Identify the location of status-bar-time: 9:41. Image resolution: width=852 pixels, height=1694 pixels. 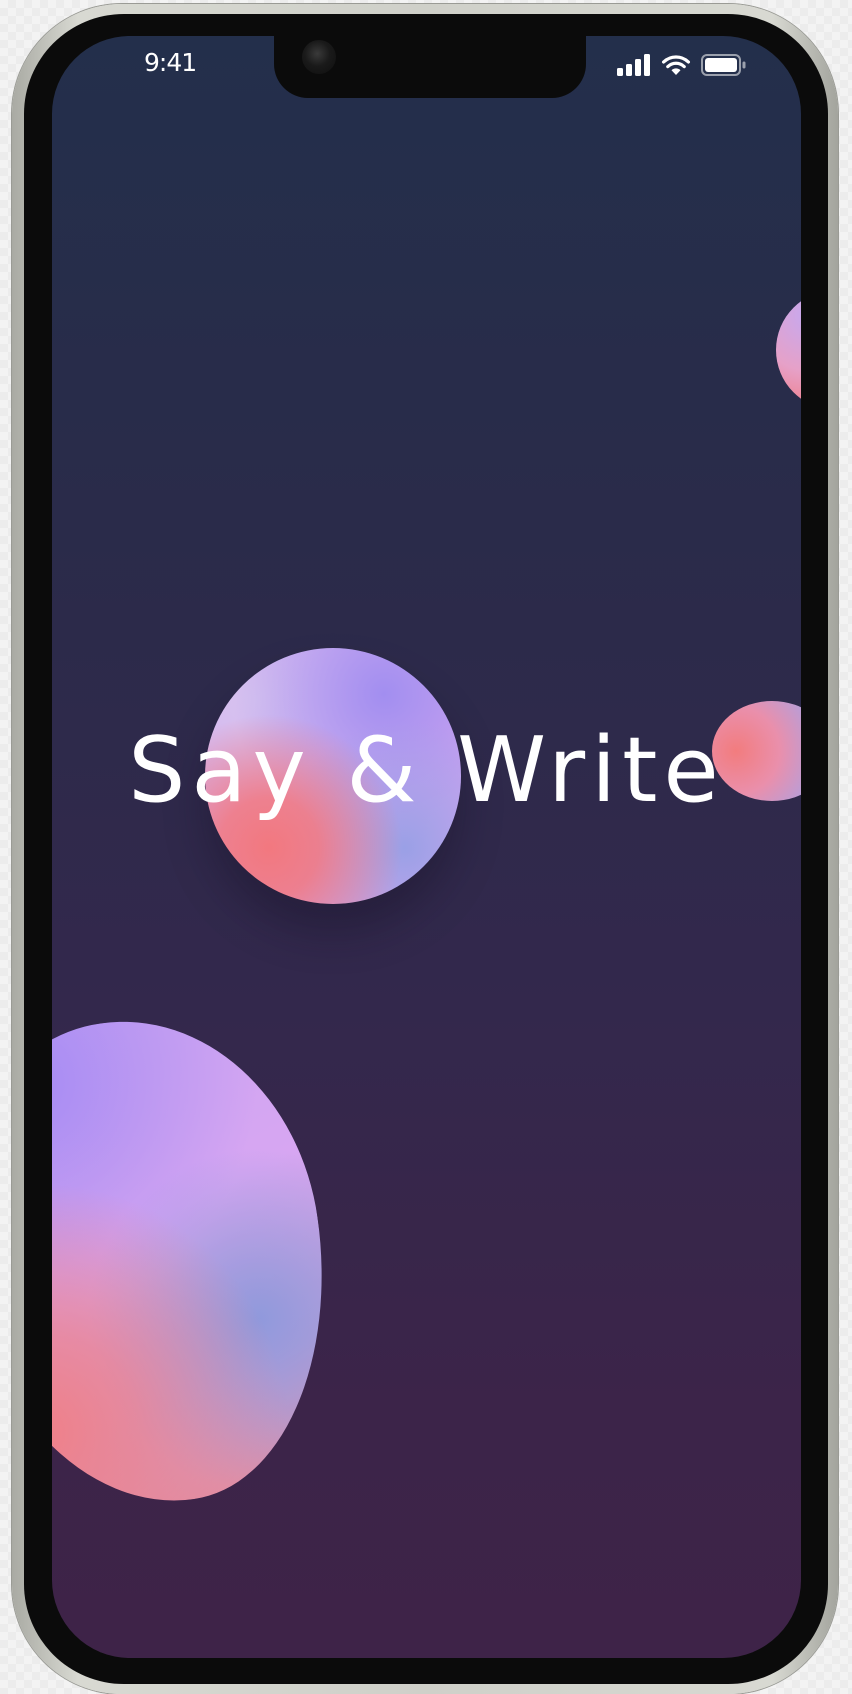
(170, 62).